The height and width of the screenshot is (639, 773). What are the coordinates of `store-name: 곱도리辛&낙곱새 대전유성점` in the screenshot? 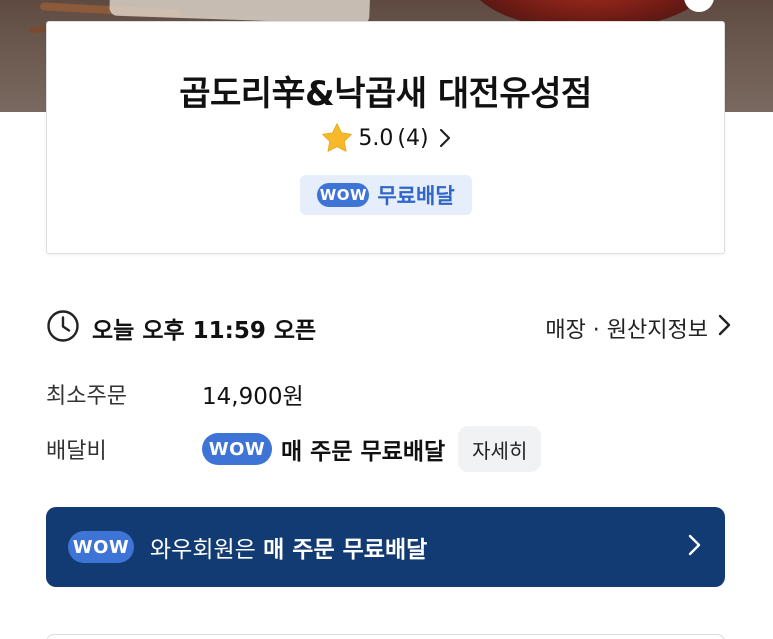 It's located at (385, 94).